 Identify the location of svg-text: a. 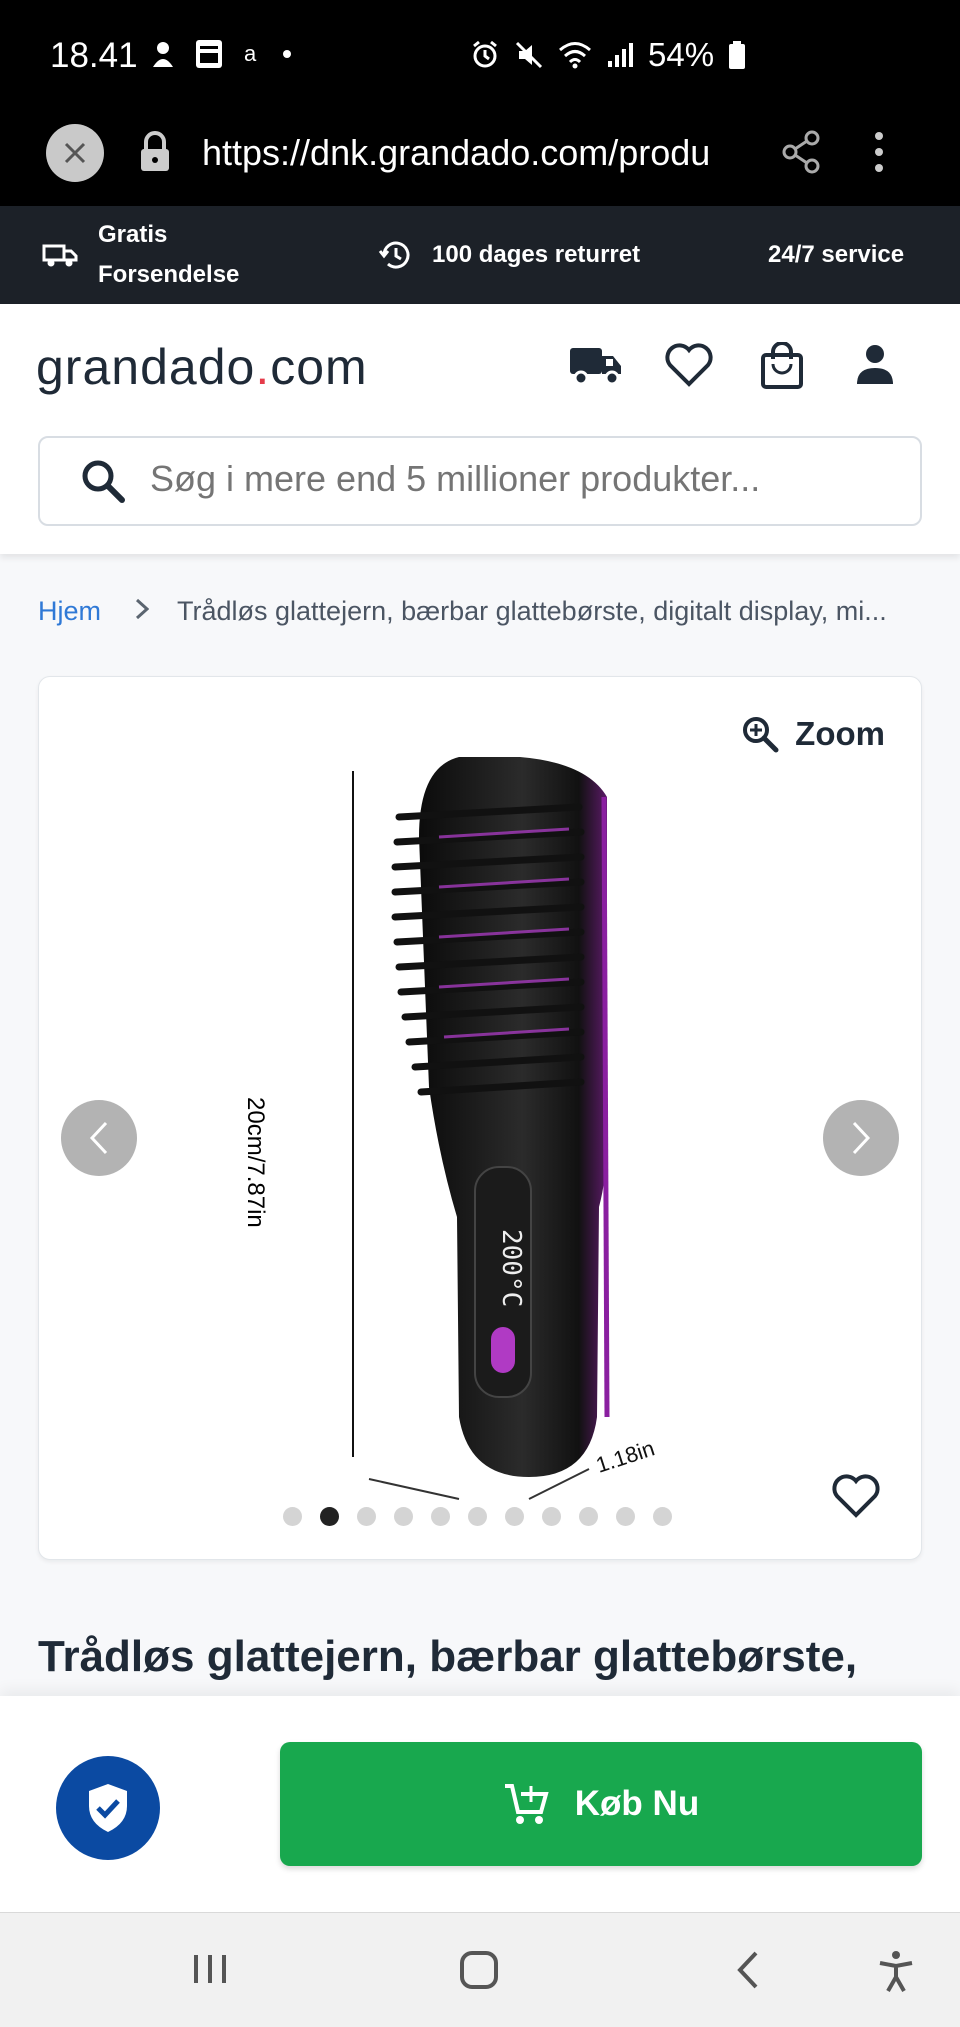
(250, 54).